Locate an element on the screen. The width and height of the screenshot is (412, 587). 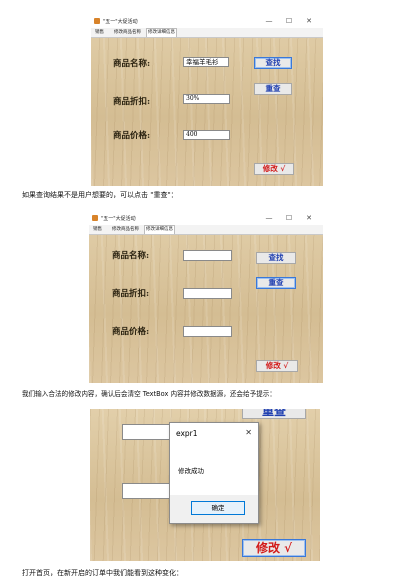
product-name-field: 幸福羊毛衫 is located at coordinates (206, 62).